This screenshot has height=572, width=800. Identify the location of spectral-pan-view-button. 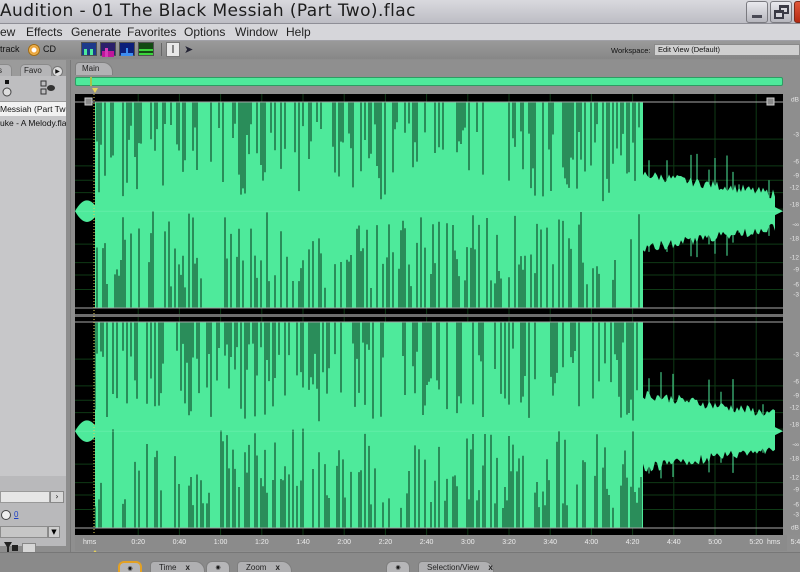
(127, 49).